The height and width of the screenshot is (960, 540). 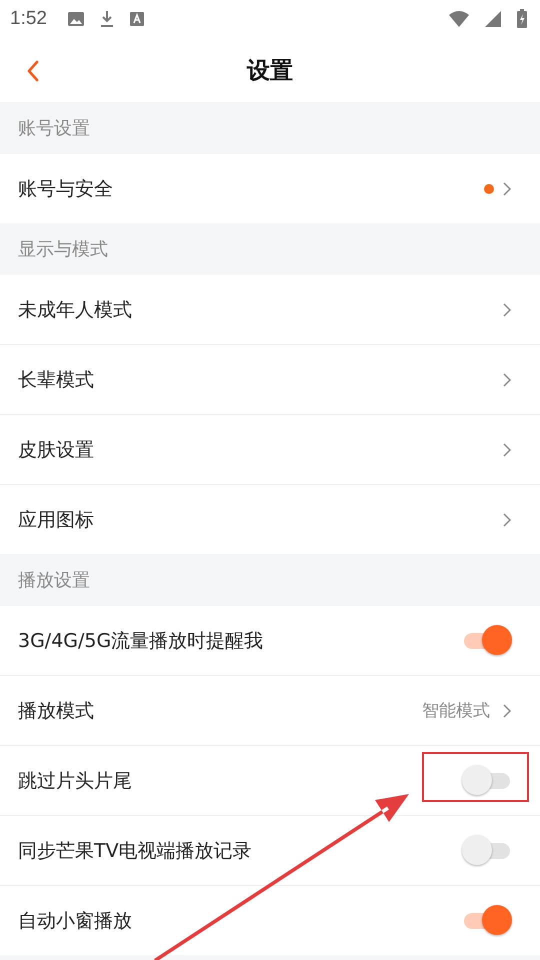 I want to click on wifi-icon, so click(x=459, y=19).